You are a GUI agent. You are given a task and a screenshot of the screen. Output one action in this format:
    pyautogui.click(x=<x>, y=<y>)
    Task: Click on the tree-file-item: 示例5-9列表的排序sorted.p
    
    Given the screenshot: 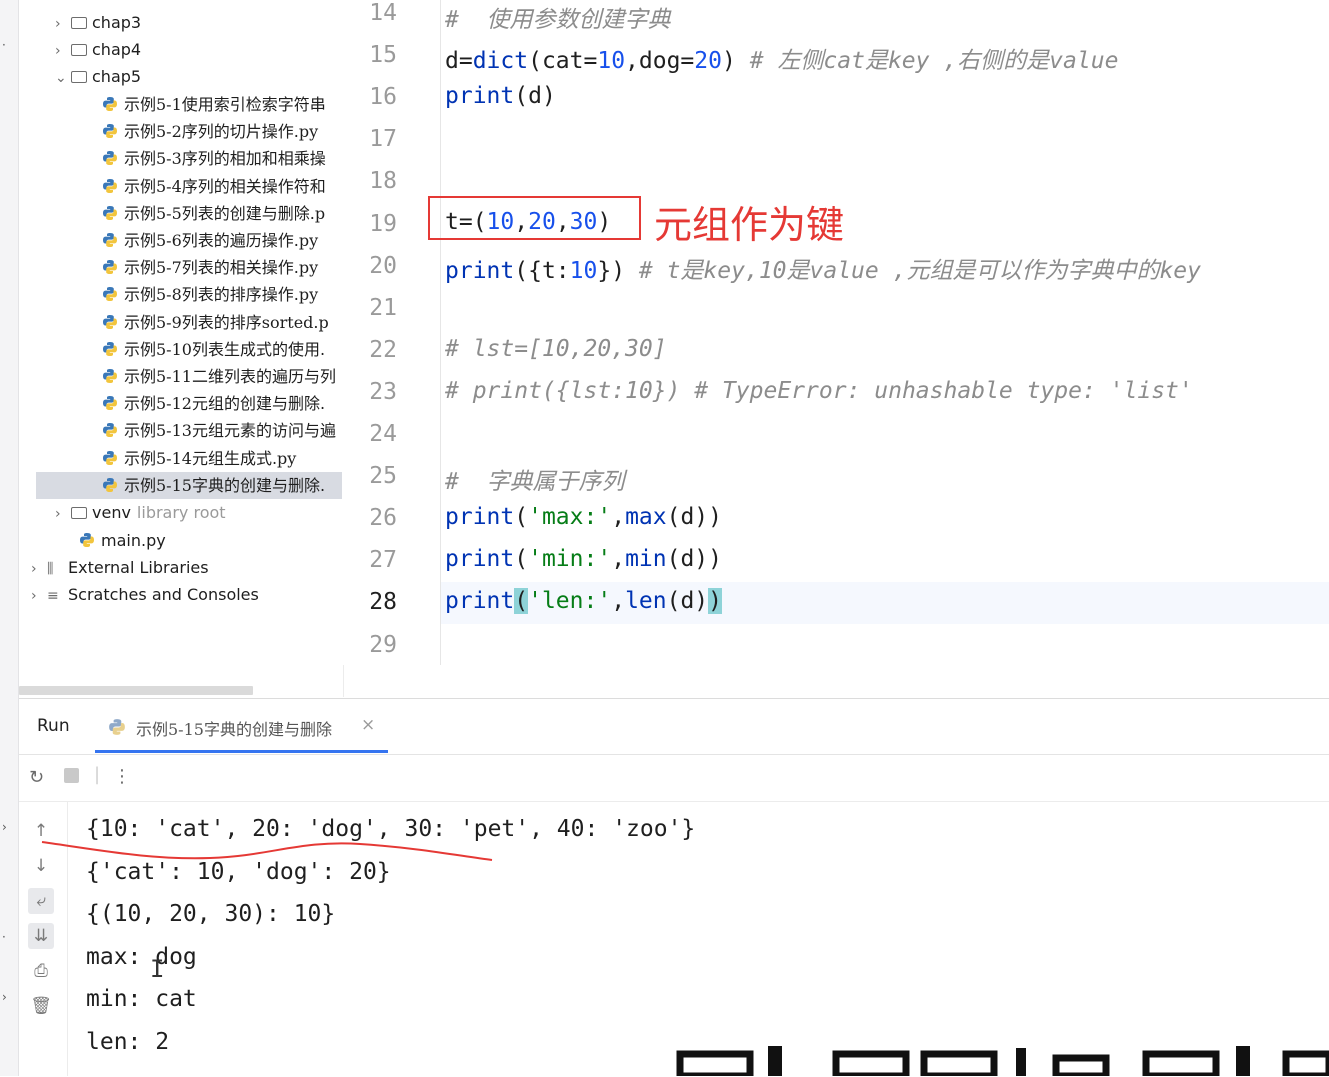 What is the action you would take?
    pyautogui.click(x=215, y=322)
    